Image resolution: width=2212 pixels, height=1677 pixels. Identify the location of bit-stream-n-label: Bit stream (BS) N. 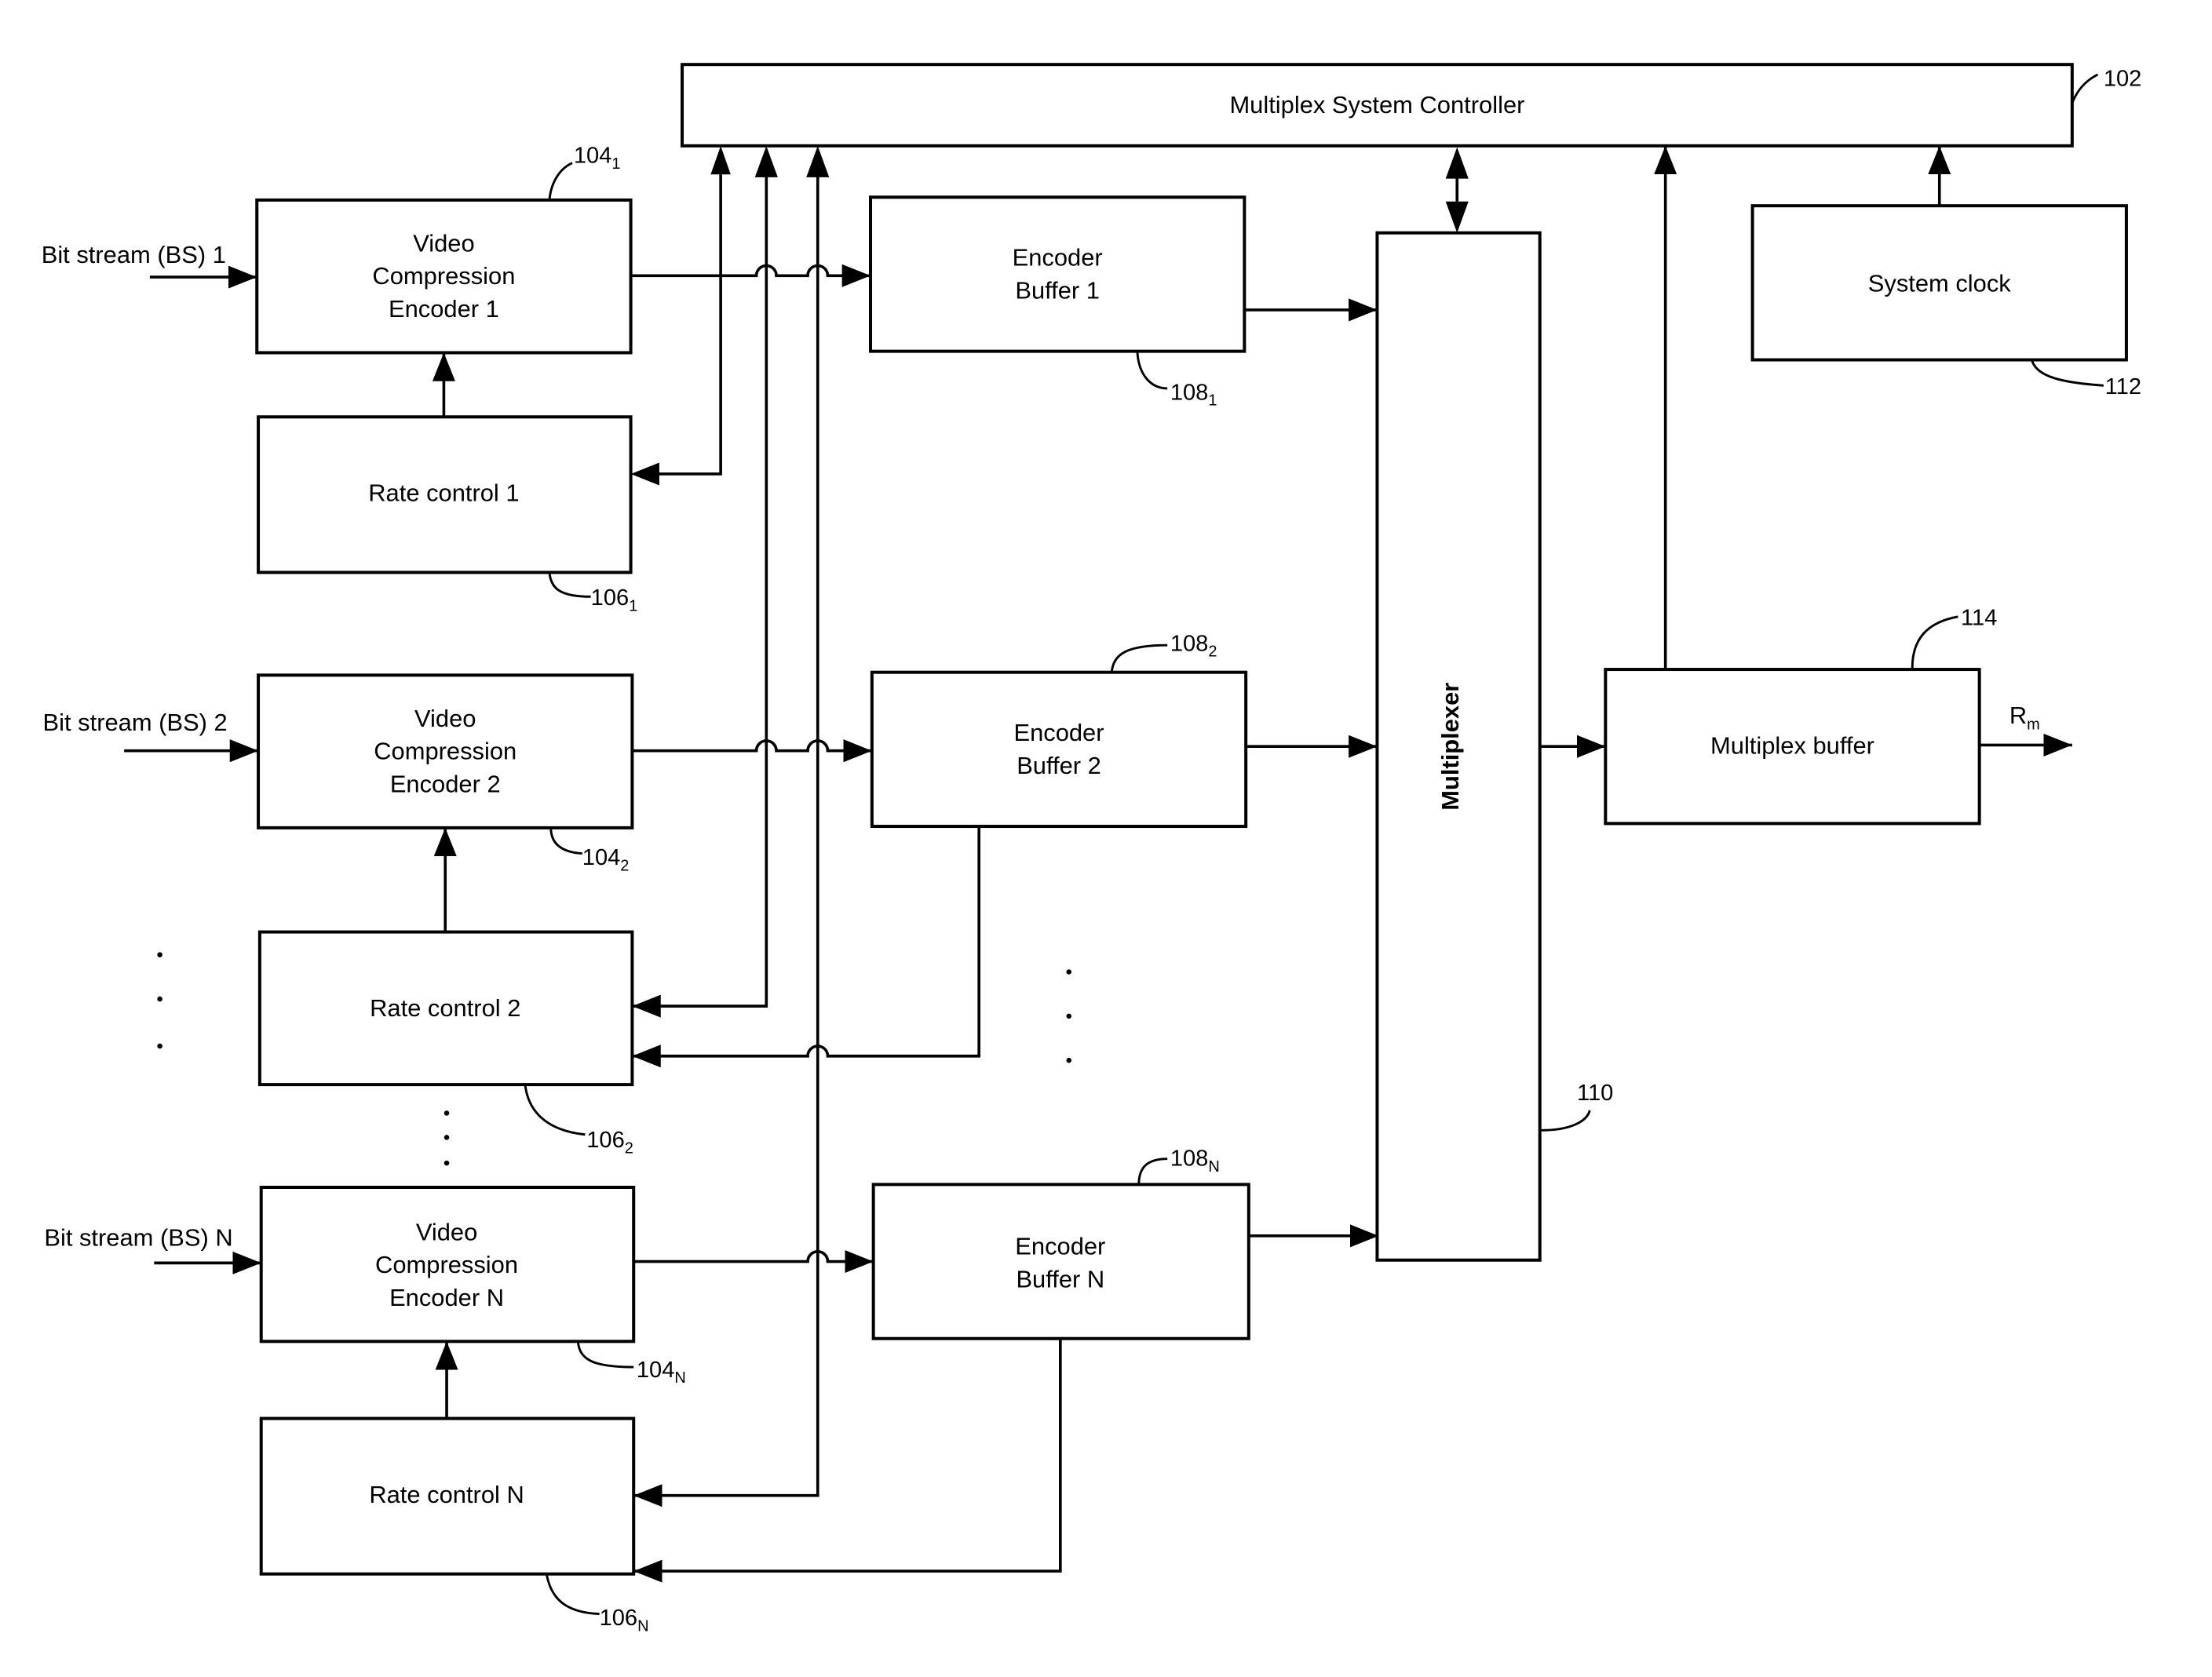
(138, 1238).